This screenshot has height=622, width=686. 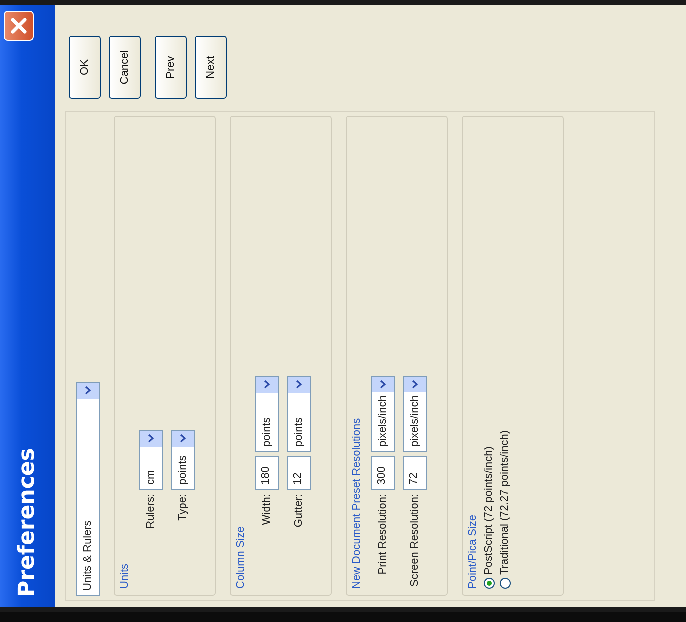 I want to click on field-label: Width:, so click(x=267, y=511).